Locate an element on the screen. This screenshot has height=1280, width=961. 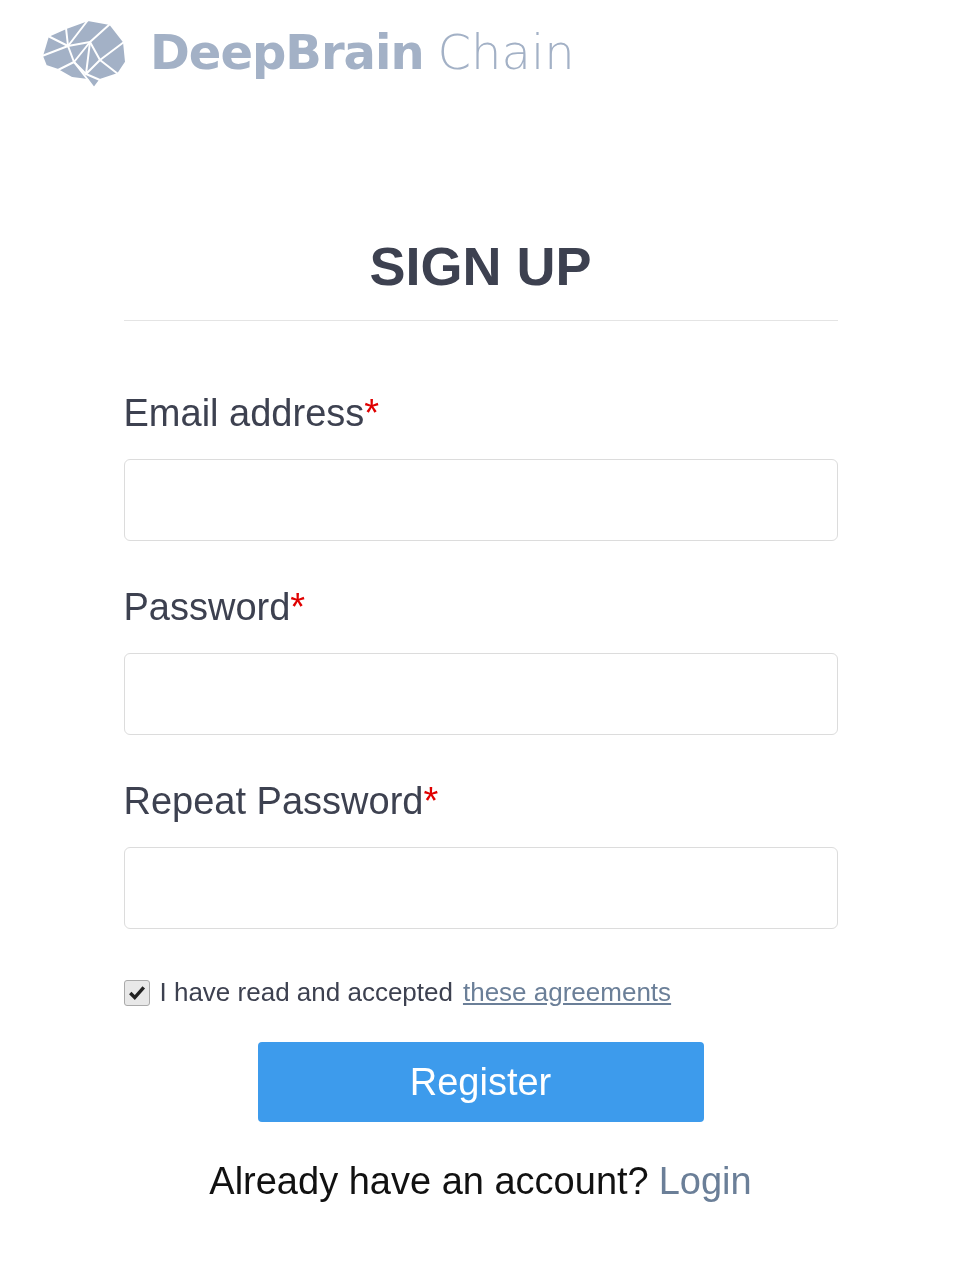
field-label: Repeat Password is located at coordinates (273, 801).